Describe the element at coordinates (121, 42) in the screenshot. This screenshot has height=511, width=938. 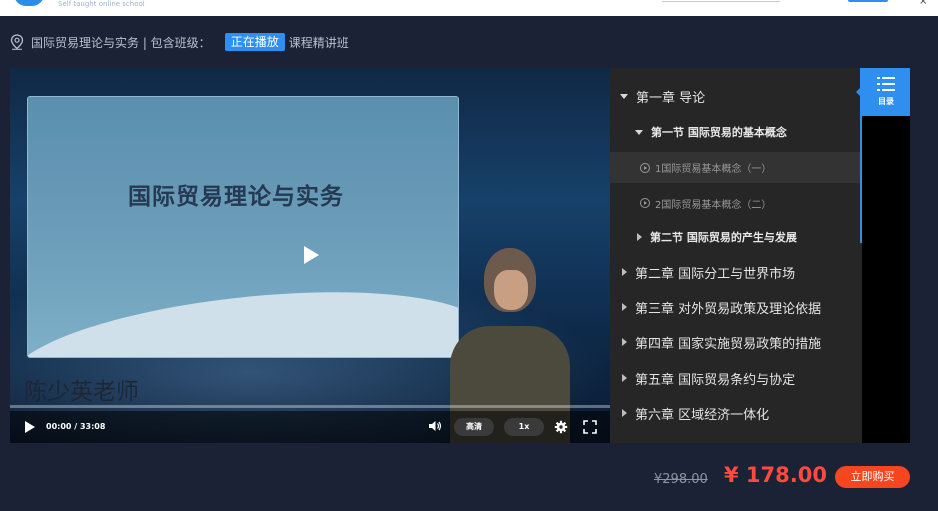
I see `course-title: 国际贸易理论与实务 | 包含班级：` at that location.